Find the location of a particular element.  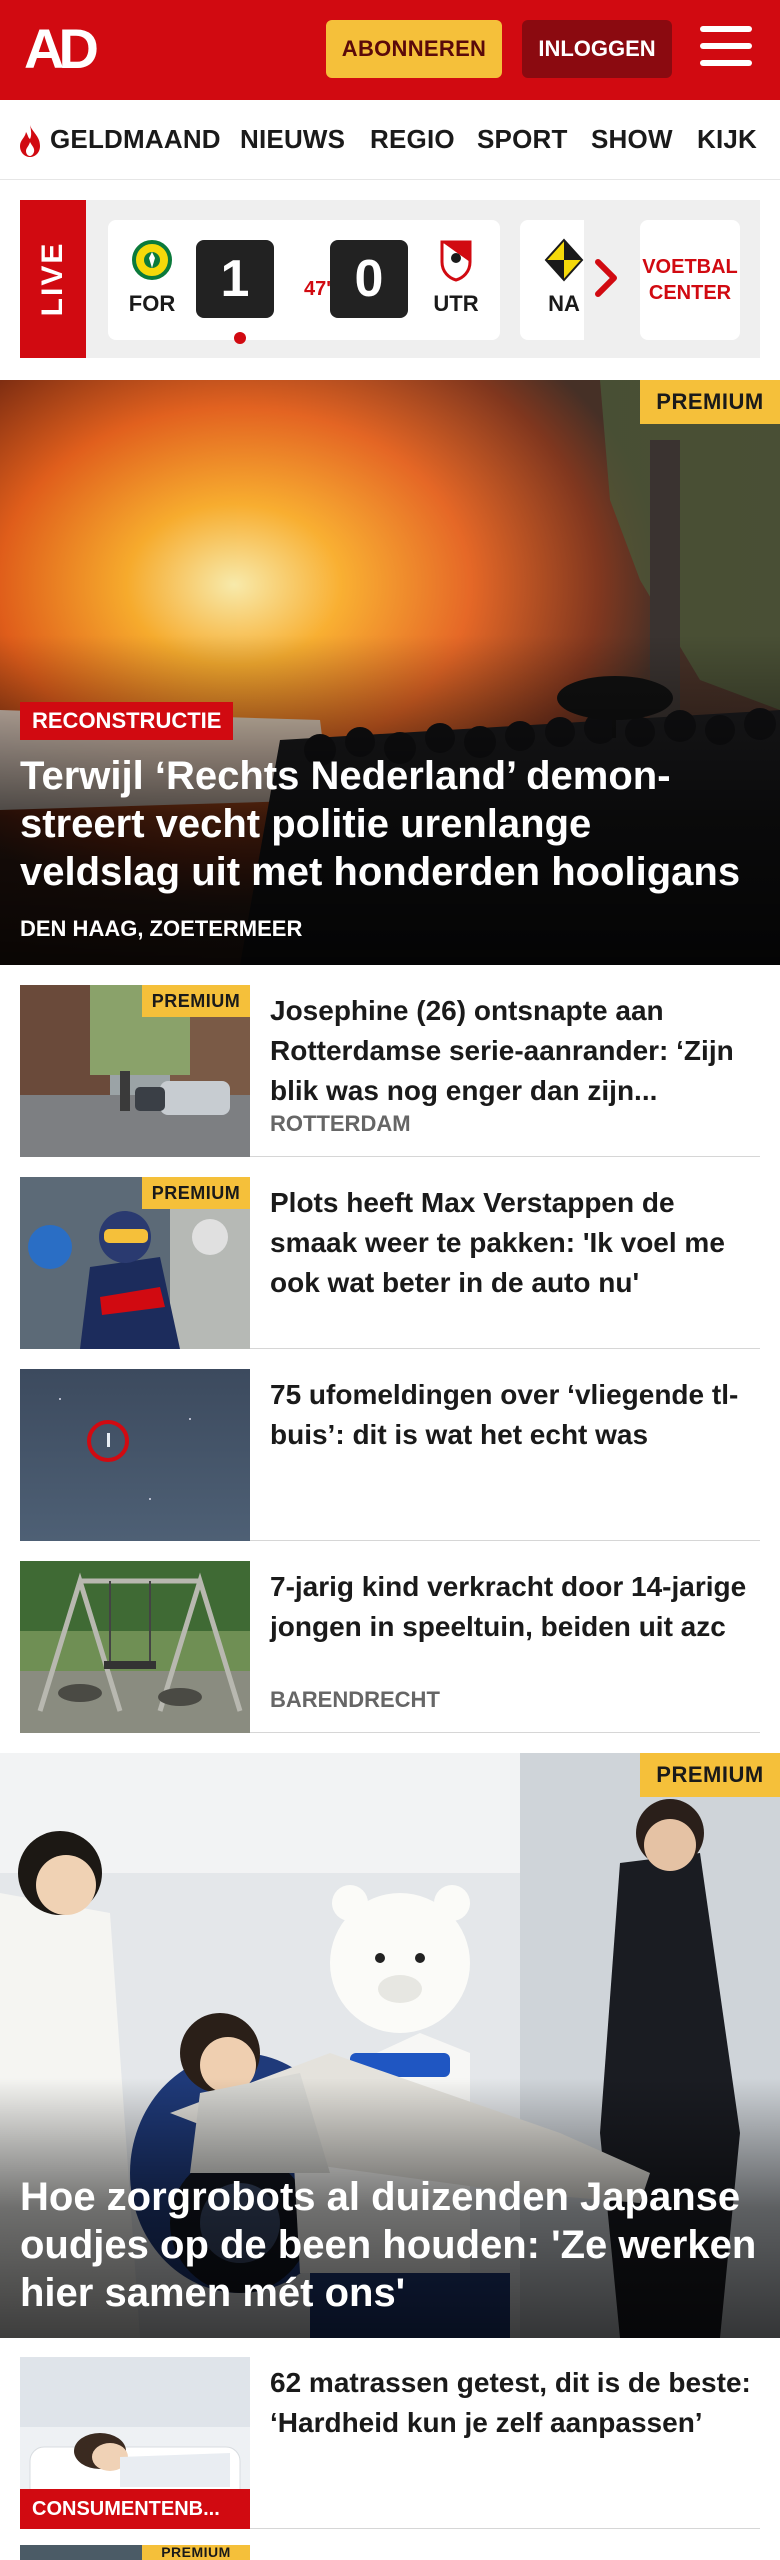

away-score: 0 is located at coordinates (369, 279).